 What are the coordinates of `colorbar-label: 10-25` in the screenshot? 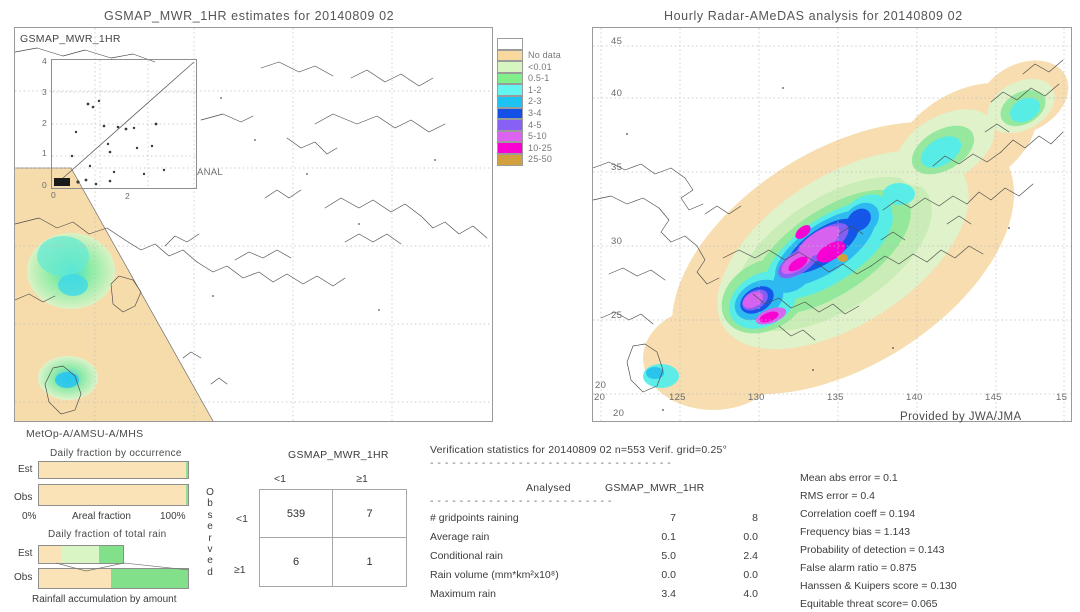 It's located at (540, 147).